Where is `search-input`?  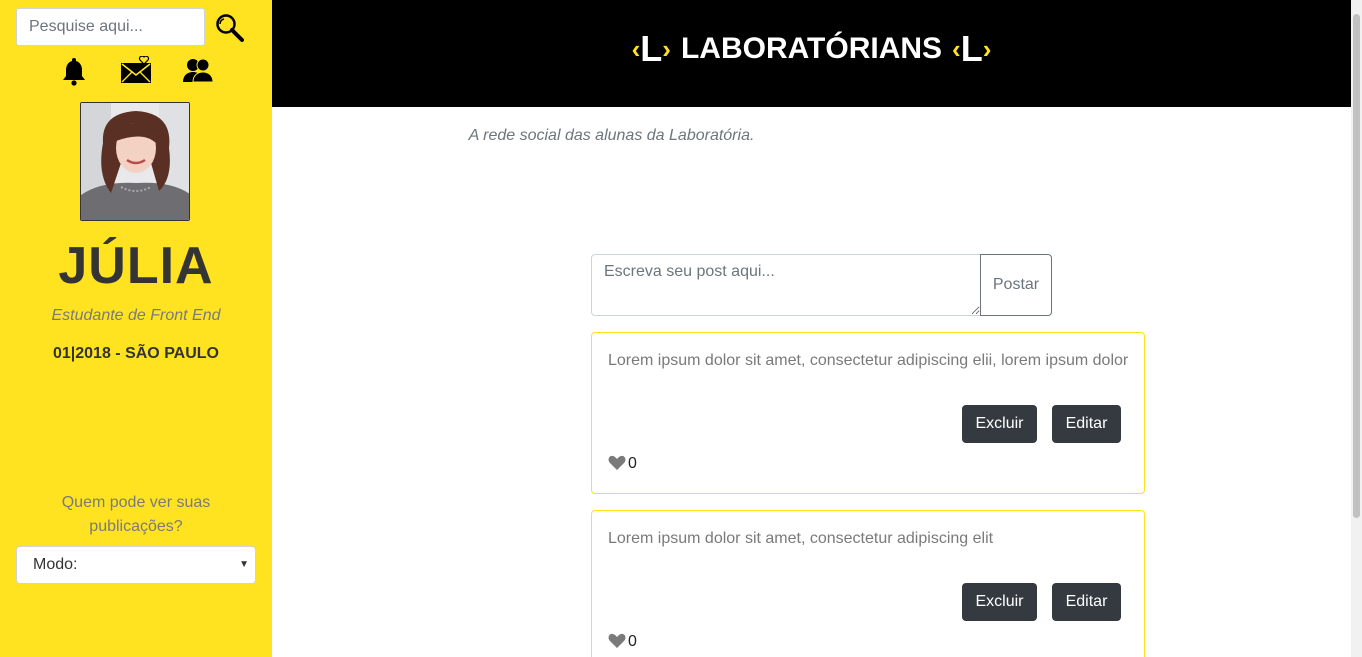
search-input is located at coordinates (110, 27).